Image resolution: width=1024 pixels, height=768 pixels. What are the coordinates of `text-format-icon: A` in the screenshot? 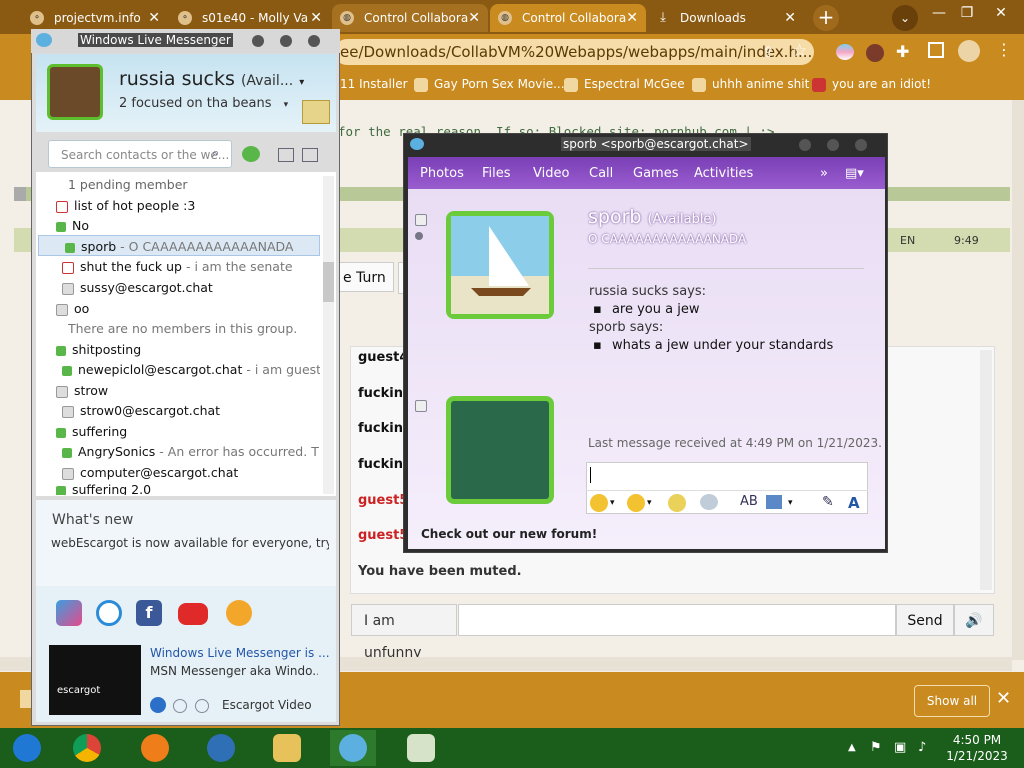 It's located at (854, 503).